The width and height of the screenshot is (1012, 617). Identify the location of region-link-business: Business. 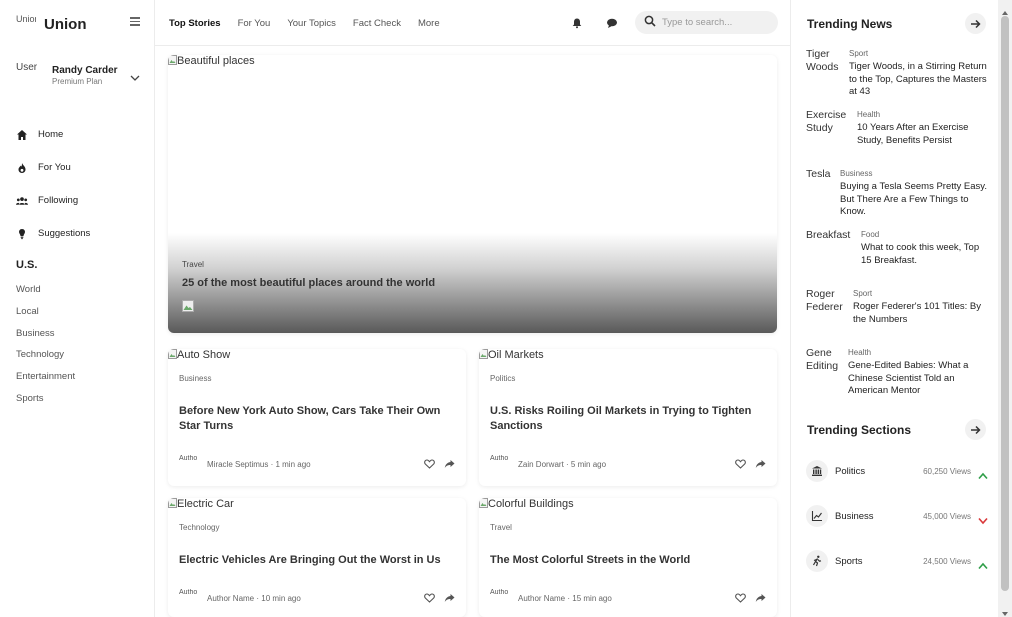
(45, 336).